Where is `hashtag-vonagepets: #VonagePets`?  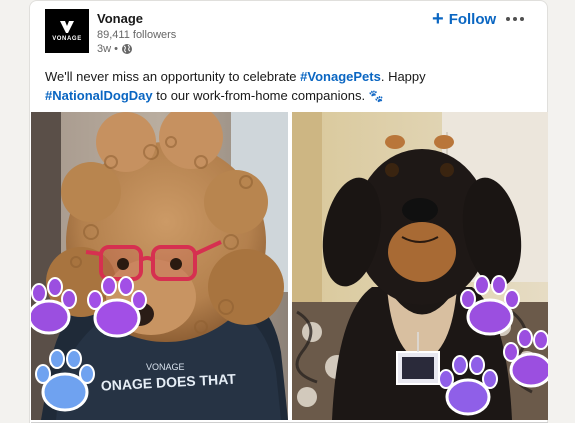 hashtag-vonagepets: #VonagePets is located at coordinates (340, 76).